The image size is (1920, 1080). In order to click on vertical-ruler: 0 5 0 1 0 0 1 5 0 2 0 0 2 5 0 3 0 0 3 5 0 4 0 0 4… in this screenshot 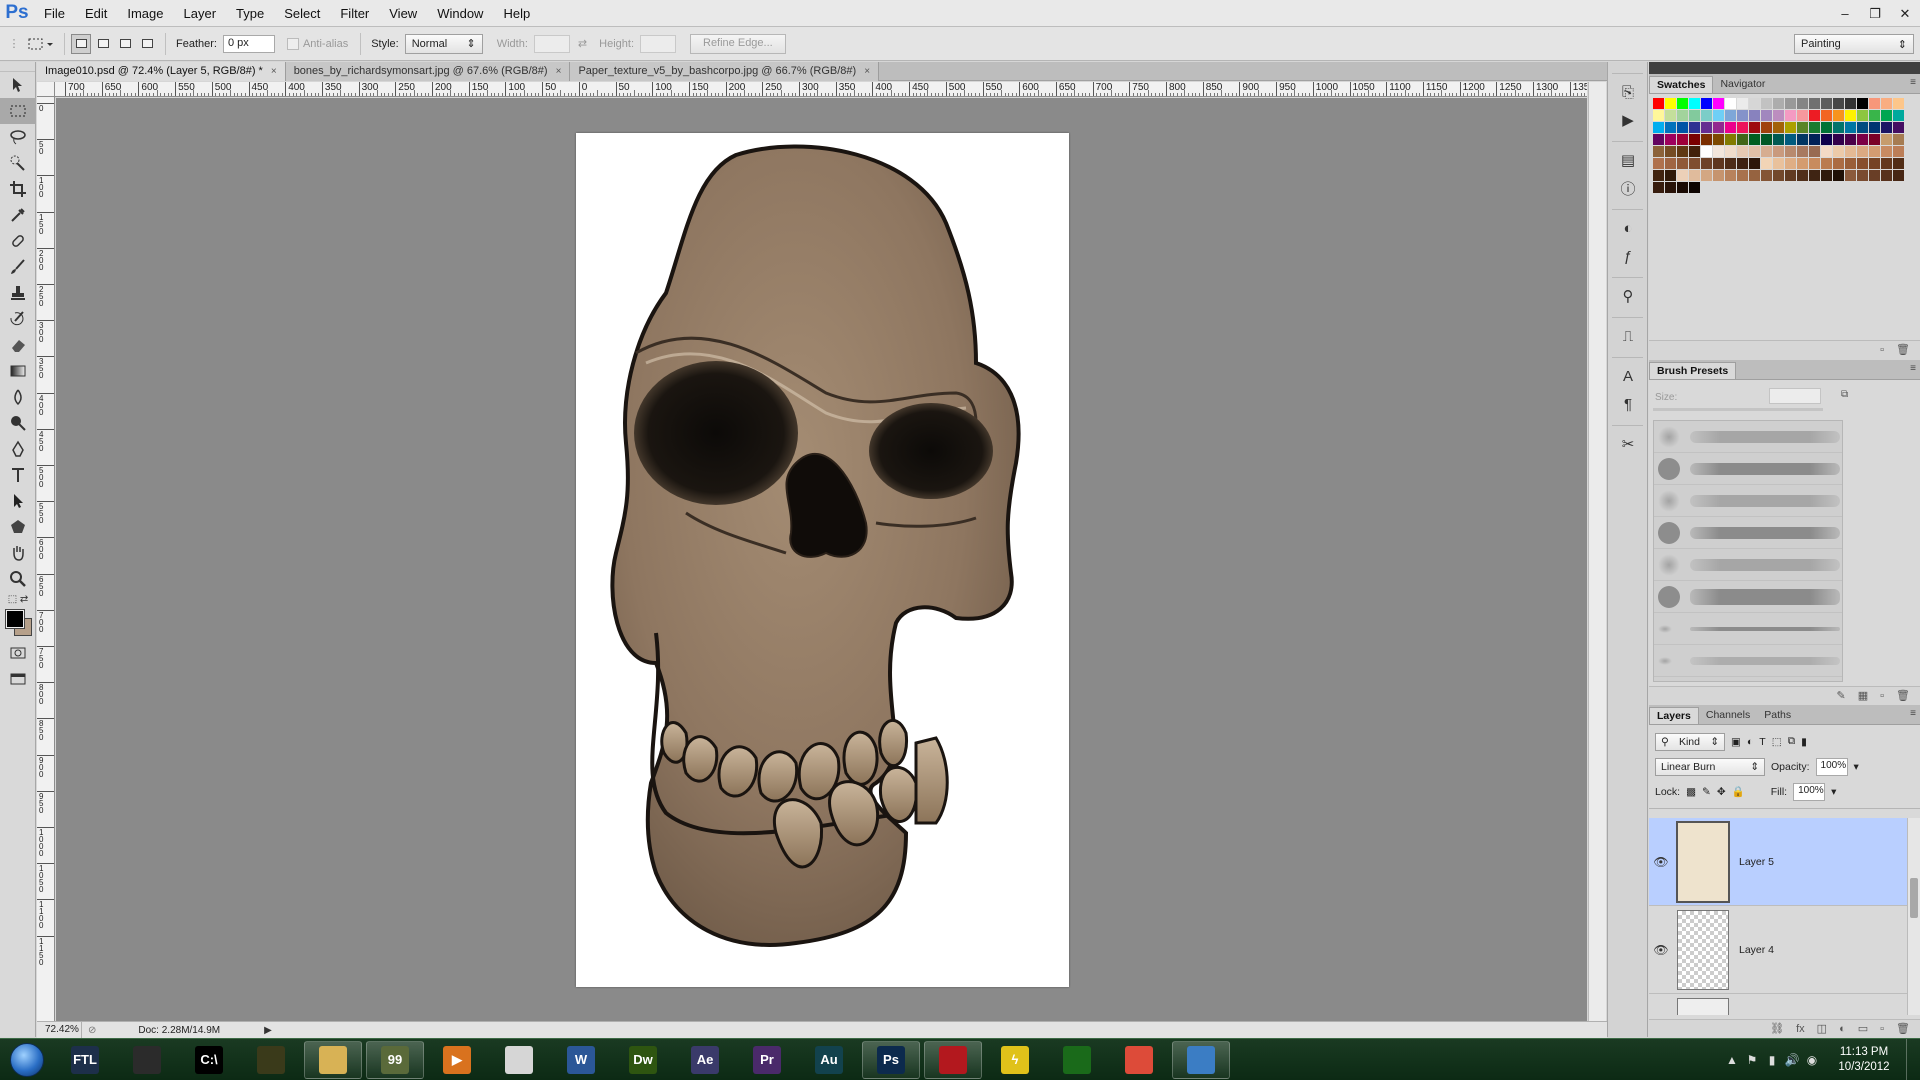, I will do `click(46, 559)`.